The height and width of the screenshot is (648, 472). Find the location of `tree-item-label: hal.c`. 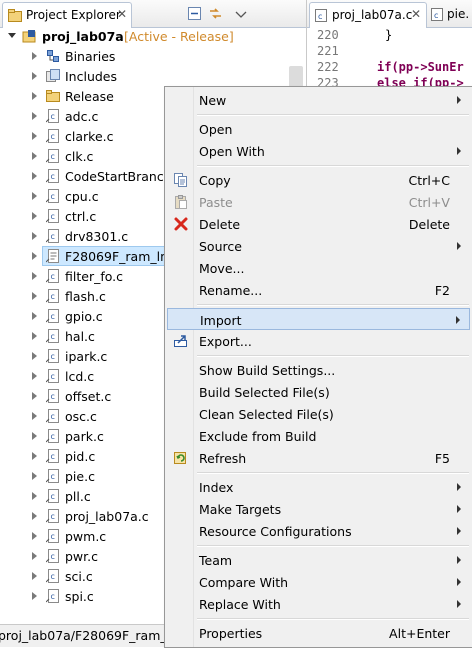

tree-item-label: hal.c is located at coordinates (80, 336).